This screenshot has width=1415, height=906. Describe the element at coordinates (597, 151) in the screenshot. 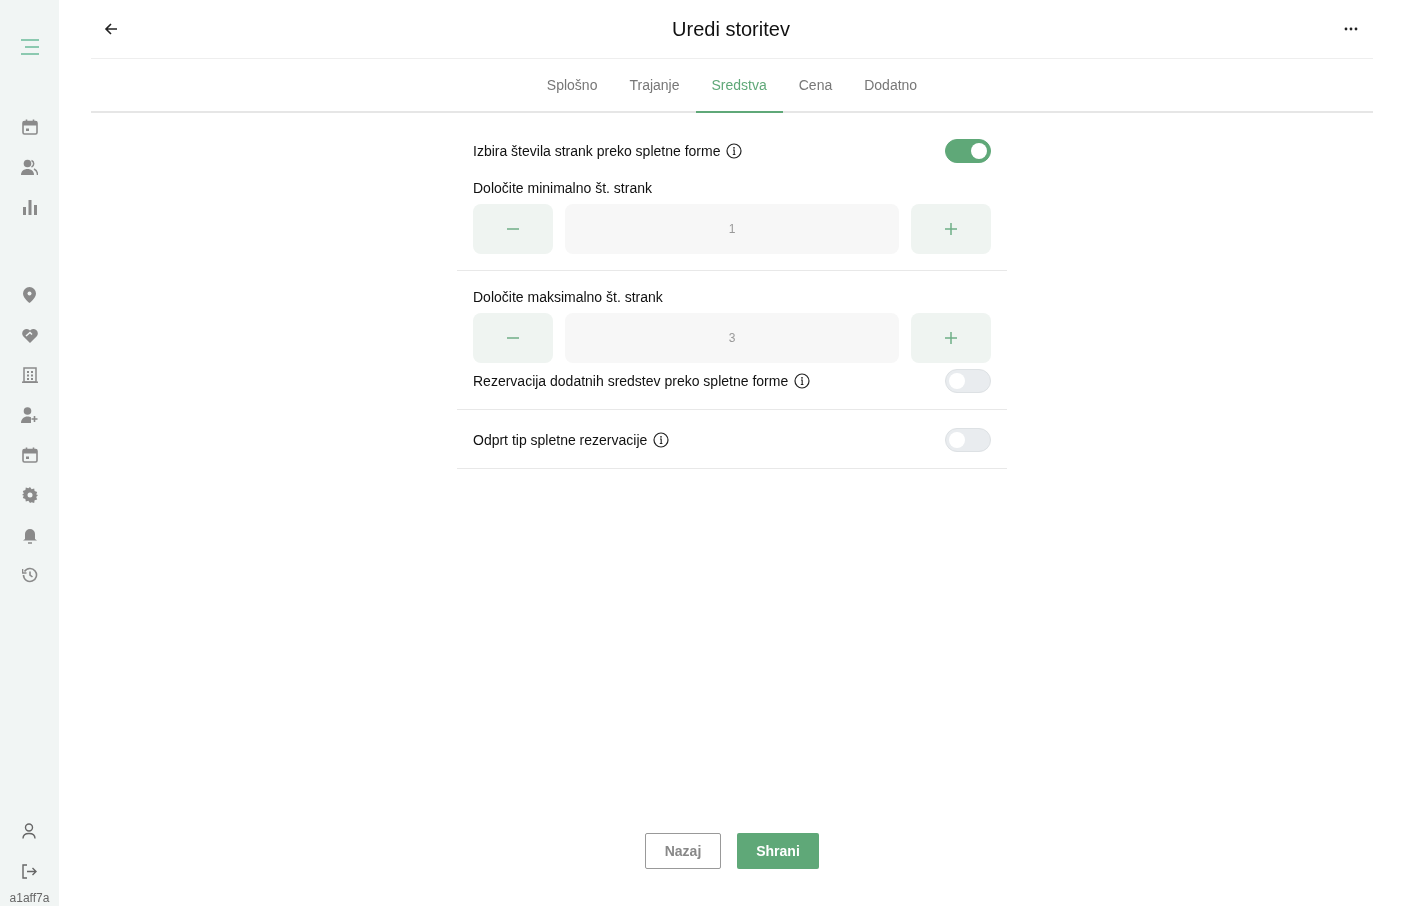

I see `setting-label: Izbira števila strank preko spletne forme` at that location.